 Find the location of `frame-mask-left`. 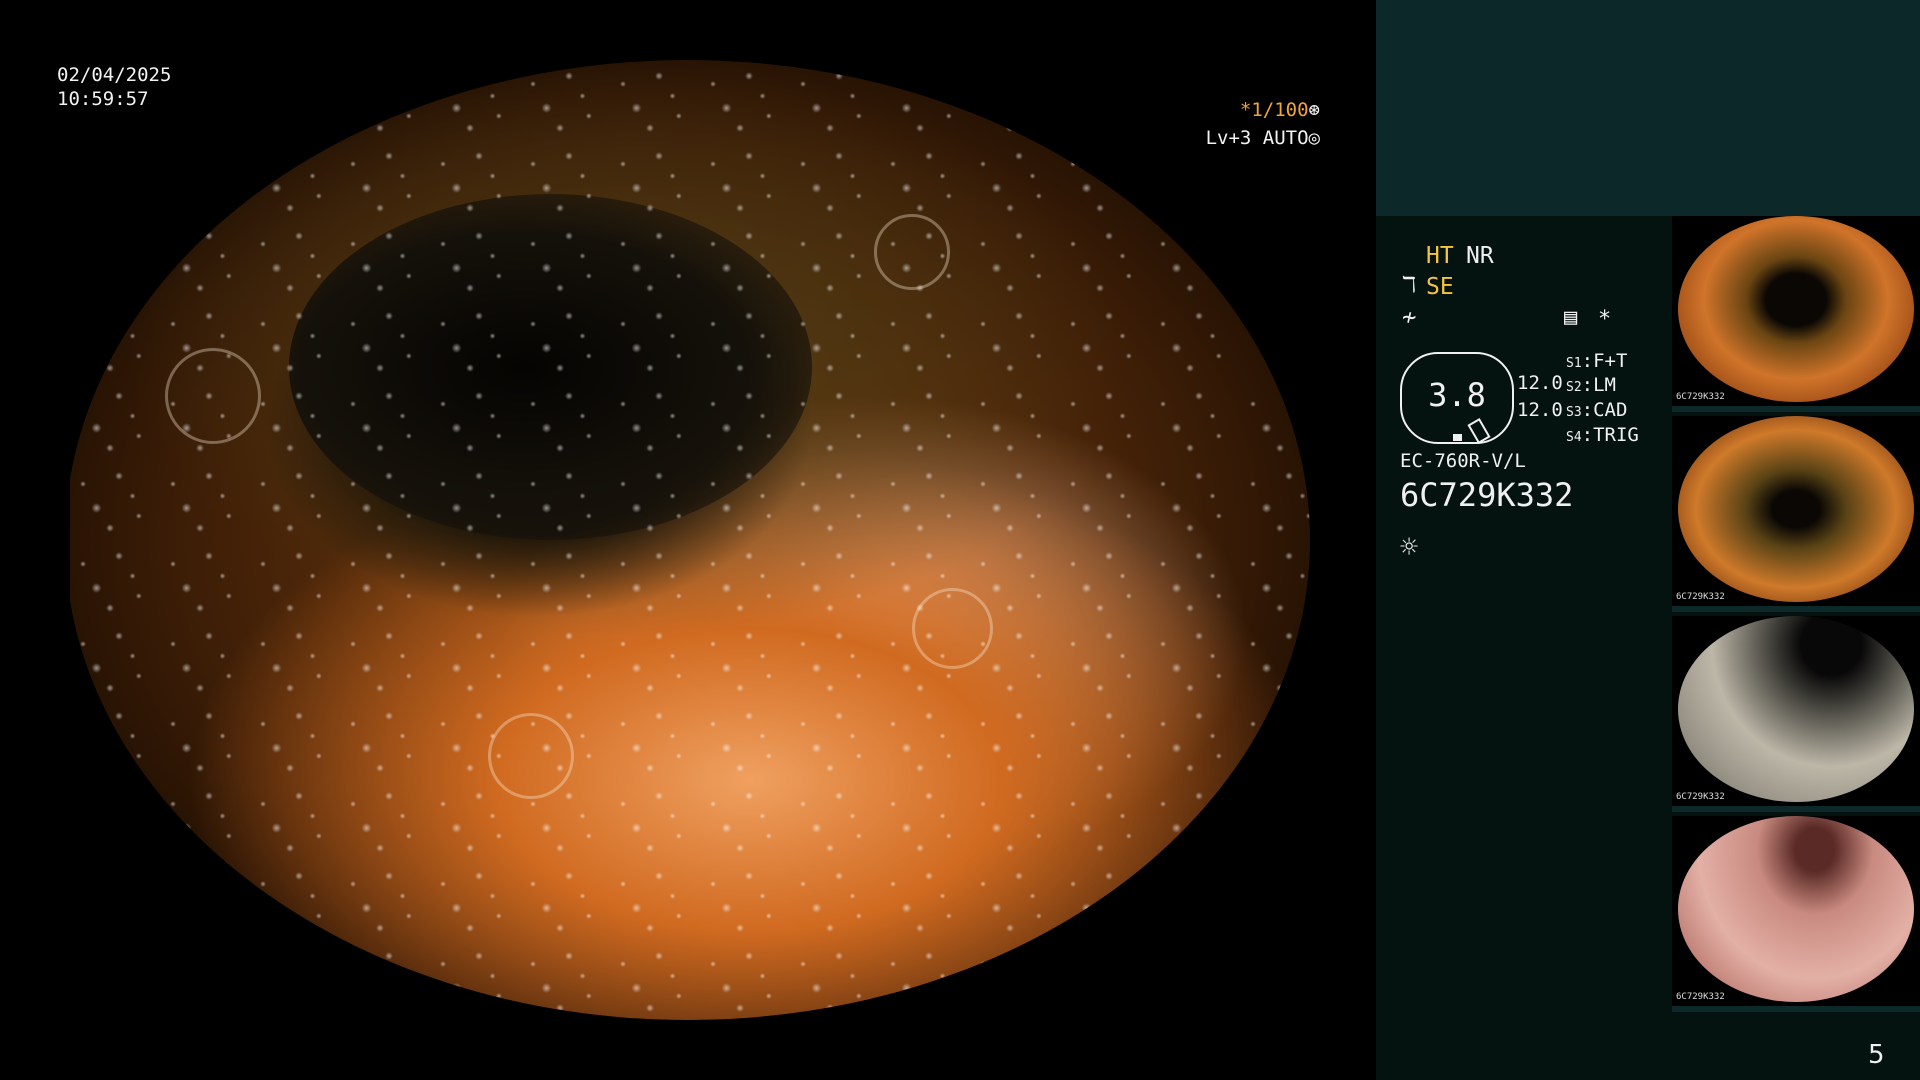

frame-mask-left is located at coordinates (35, 540).